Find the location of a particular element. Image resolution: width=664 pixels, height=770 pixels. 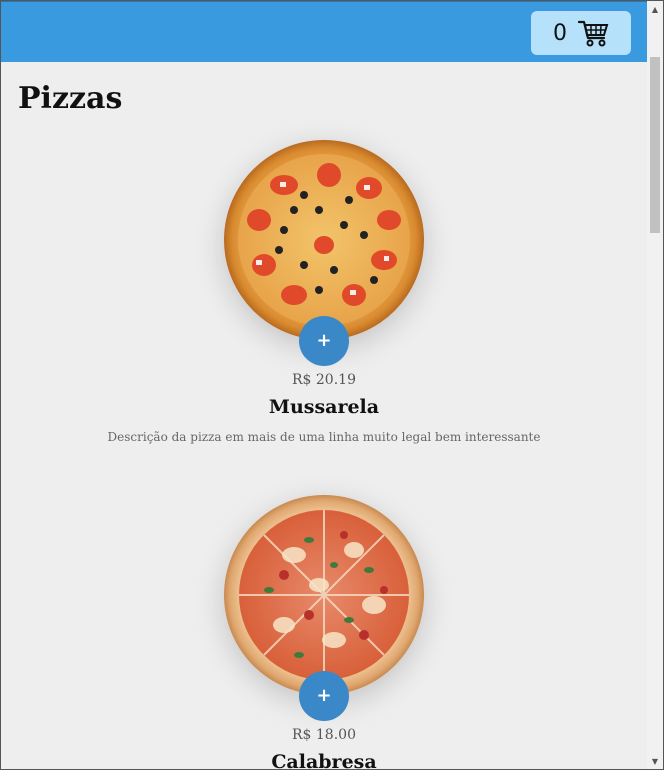

pizza-price-mussarela: R$ 20.19 is located at coordinates (324, 380).